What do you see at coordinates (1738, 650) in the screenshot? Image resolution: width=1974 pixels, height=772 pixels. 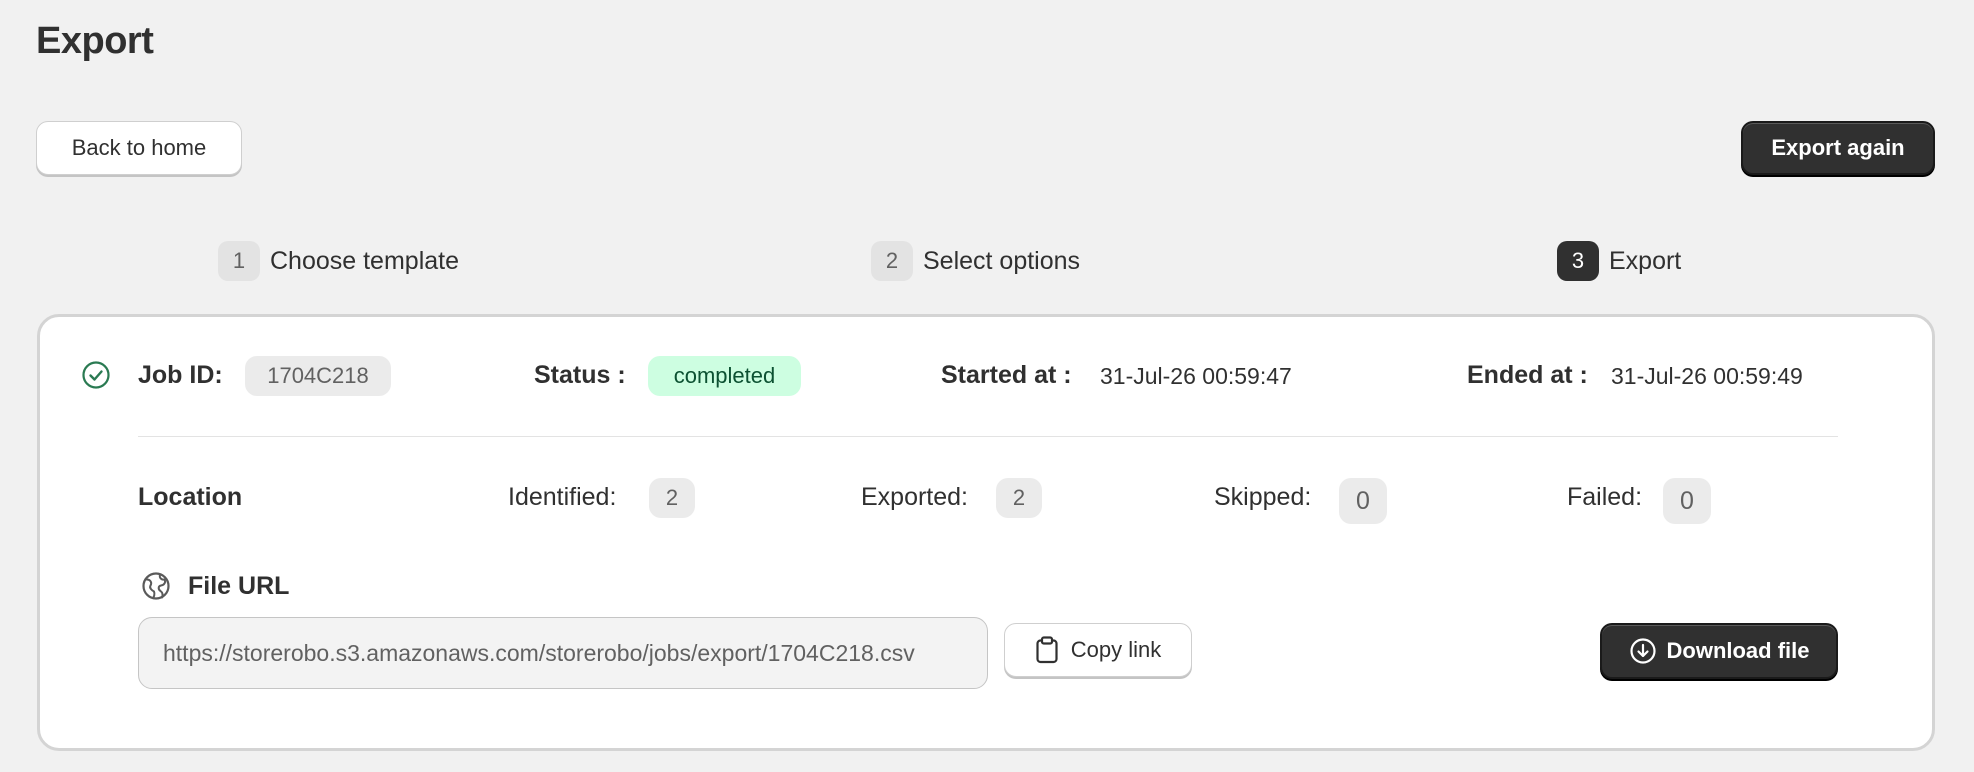 I see `download-file-label: Download file` at bounding box center [1738, 650].